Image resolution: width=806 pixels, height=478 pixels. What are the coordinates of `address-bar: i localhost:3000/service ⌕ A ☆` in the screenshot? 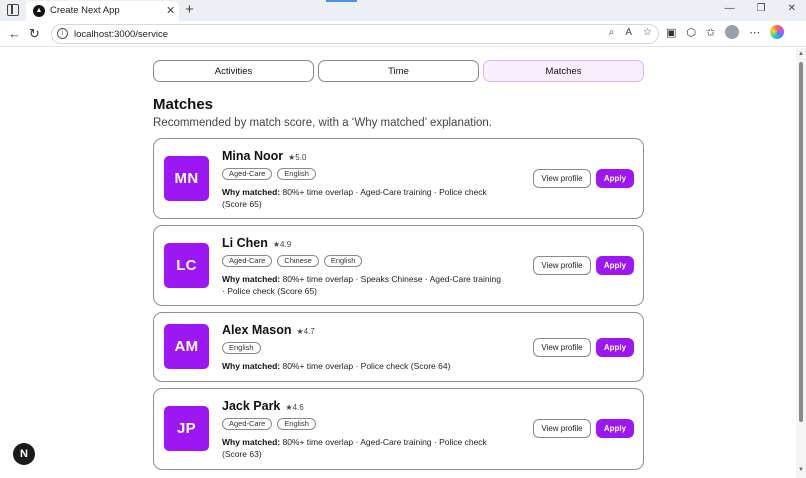 It's located at (355, 34).